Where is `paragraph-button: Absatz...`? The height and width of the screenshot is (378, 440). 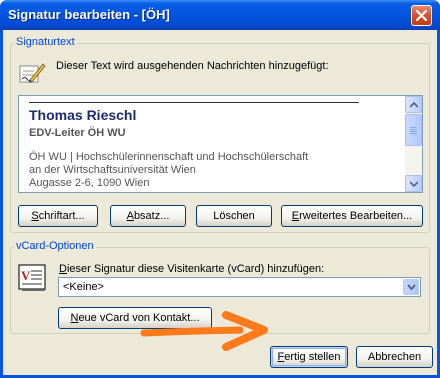 paragraph-button: Absatz... is located at coordinates (148, 216).